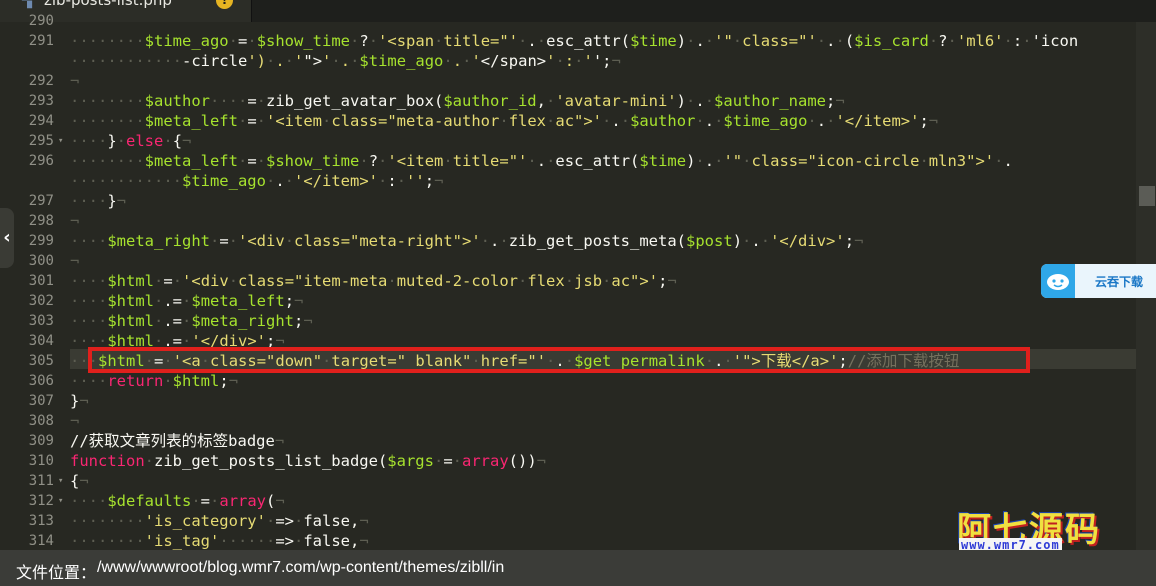 This screenshot has width=1156, height=586. Describe the element at coordinates (27, 4) in the screenshot. I see `php-file-icon: ▚` at that location.